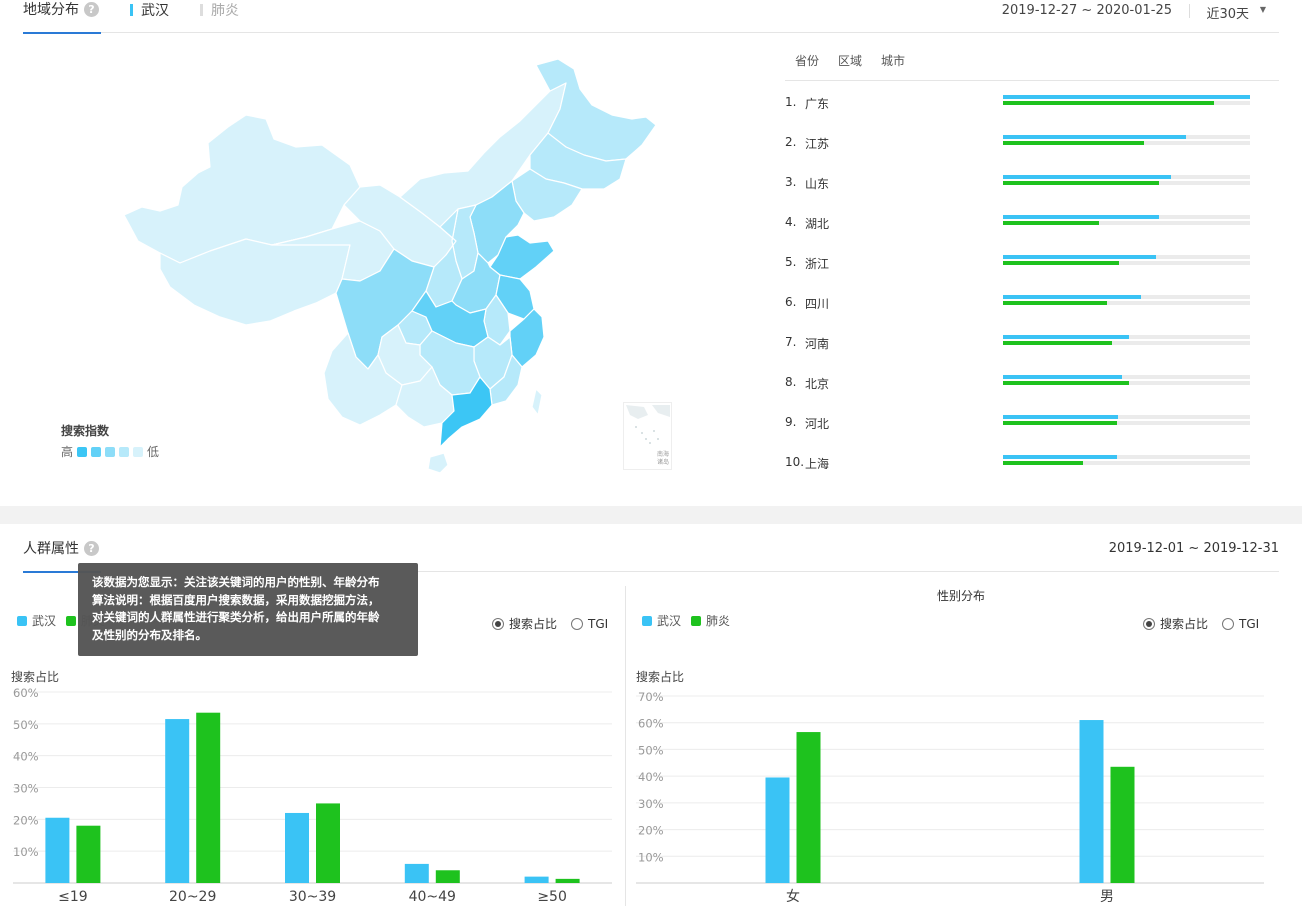  Describe the element at coordinates (850, 60) in the screenshot. I see `tab-area: 区域` at that location.